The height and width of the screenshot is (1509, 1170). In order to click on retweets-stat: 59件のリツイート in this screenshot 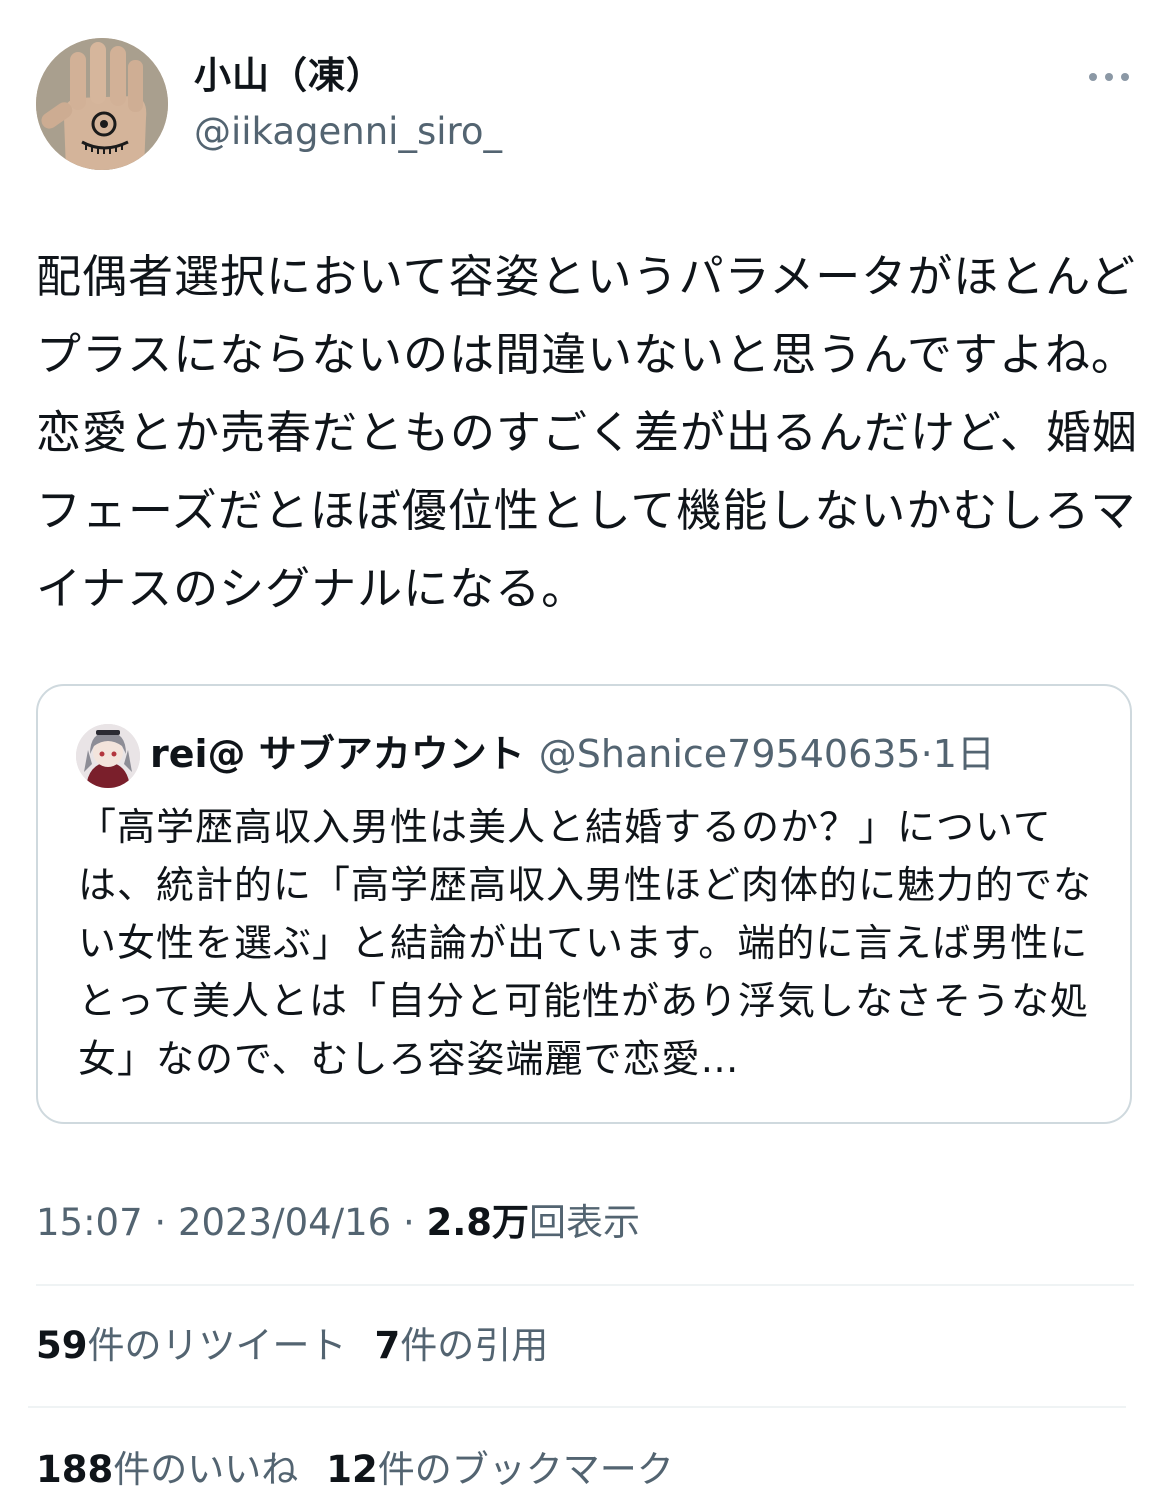, I will do `click(191, 1345)`.